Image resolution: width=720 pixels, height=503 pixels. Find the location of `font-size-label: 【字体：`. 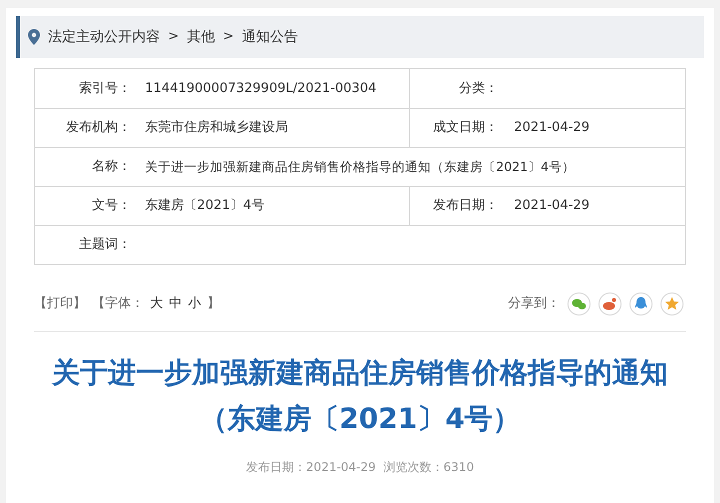

font-size-label: 【字体： is located at coordinates (118, 304).